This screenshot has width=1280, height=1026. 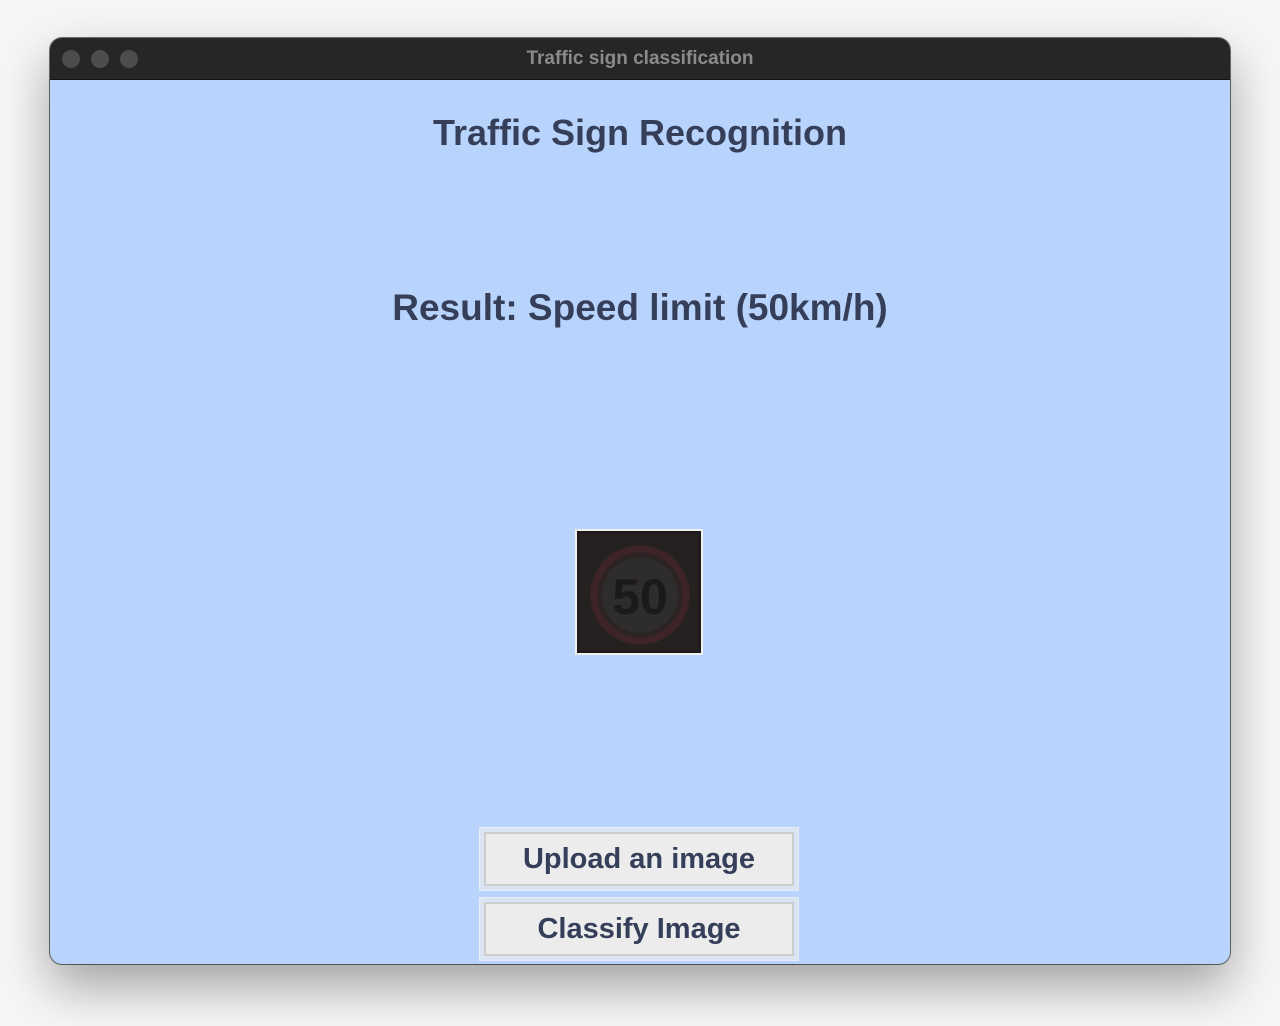 I want to click on app-heading: Traffic Sign Recognition, so click(x=640, y=132).